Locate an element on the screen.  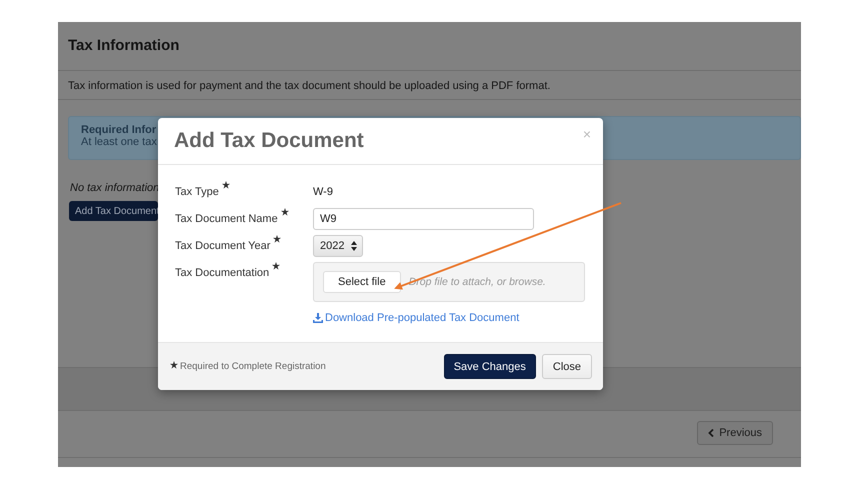
field-label: Tax Document Year is located at coordinates (244, 246).